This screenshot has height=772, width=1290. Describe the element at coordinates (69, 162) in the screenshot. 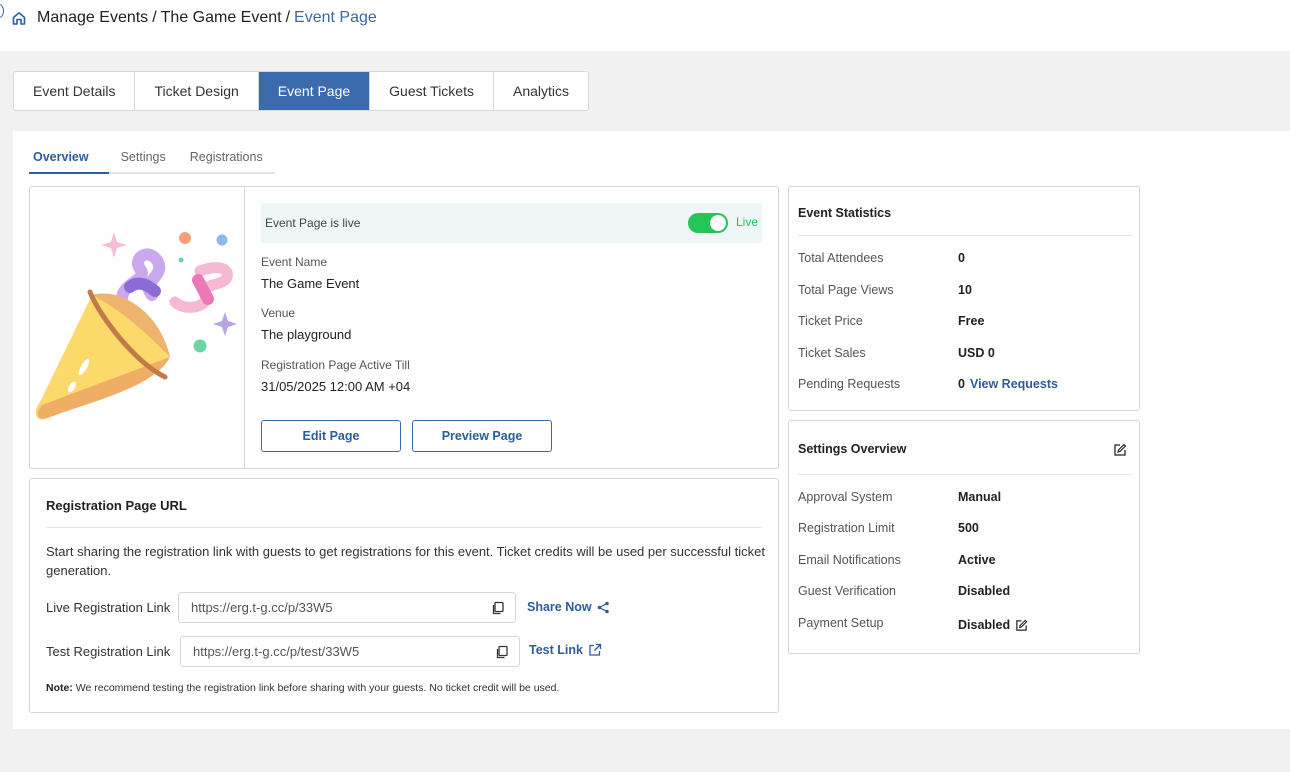

I see `subtab-overview: Overview` at that location.